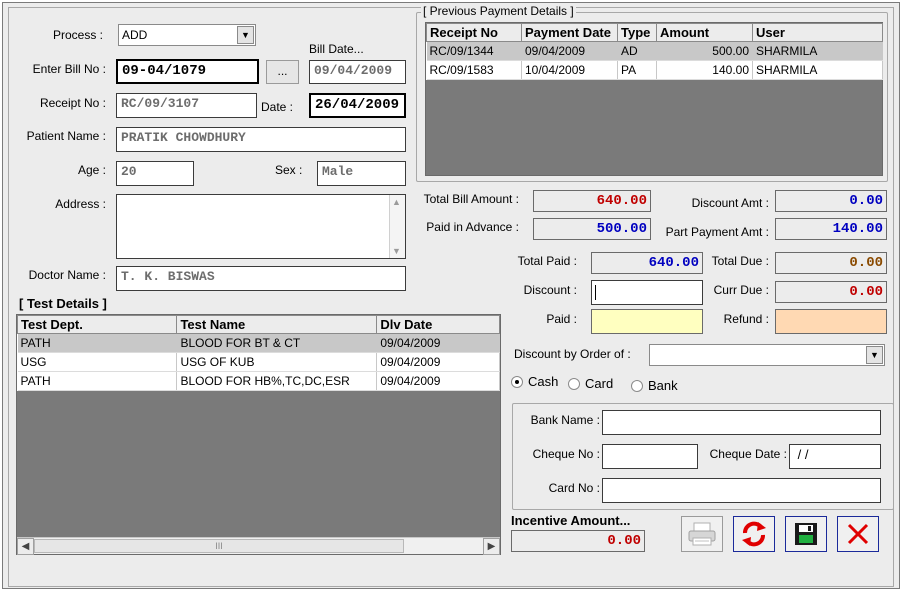 The width and height of the screenshot is (902, 591). I want to click on bank-radio: Bank, so click(654, 385).